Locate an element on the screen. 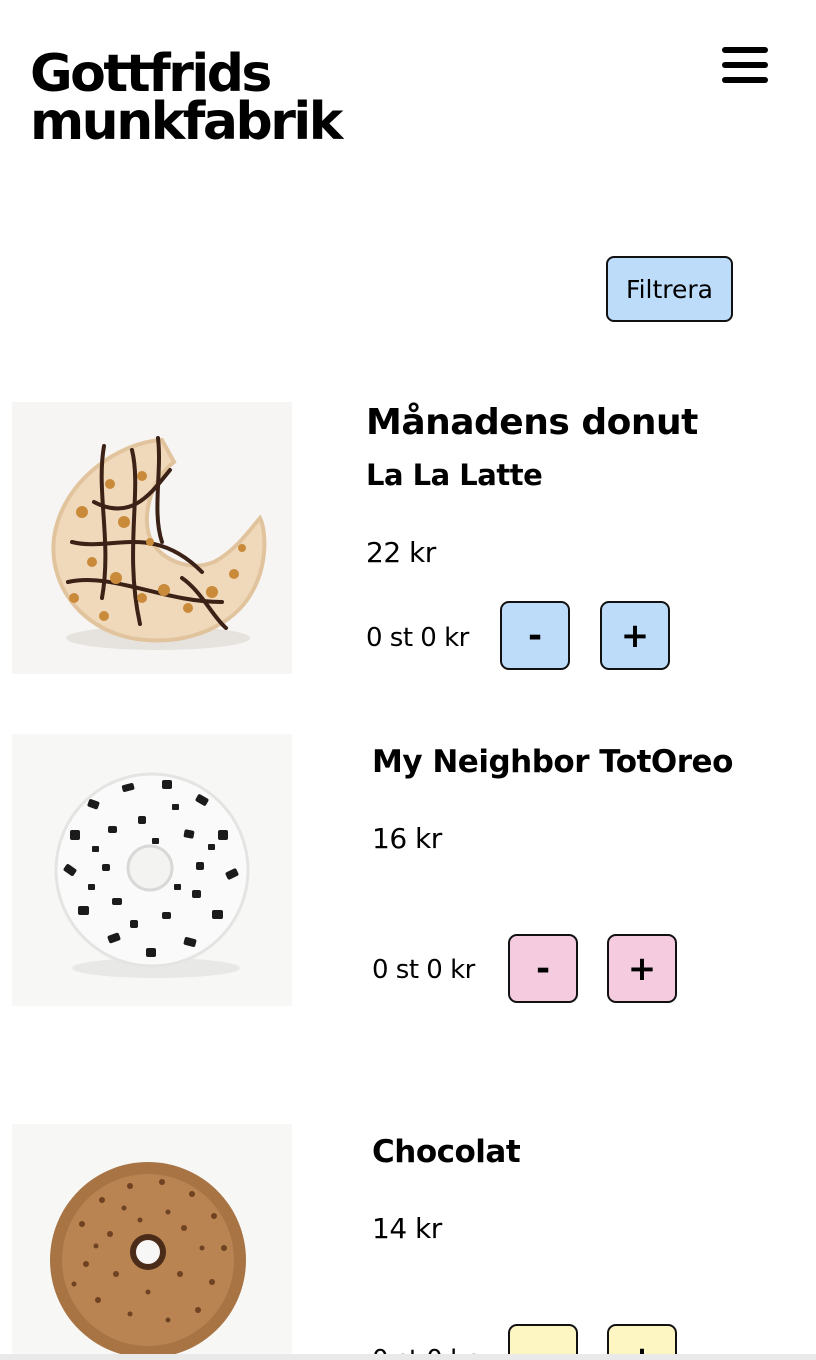 The image size is (816, 1360). product-name: Chocolat is located at coordinates (446, 1152).